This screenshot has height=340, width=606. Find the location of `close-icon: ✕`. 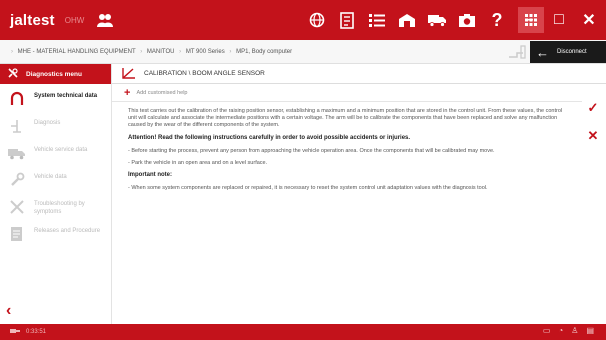

close-icon: ✕ is located at coordinates (593, 135).